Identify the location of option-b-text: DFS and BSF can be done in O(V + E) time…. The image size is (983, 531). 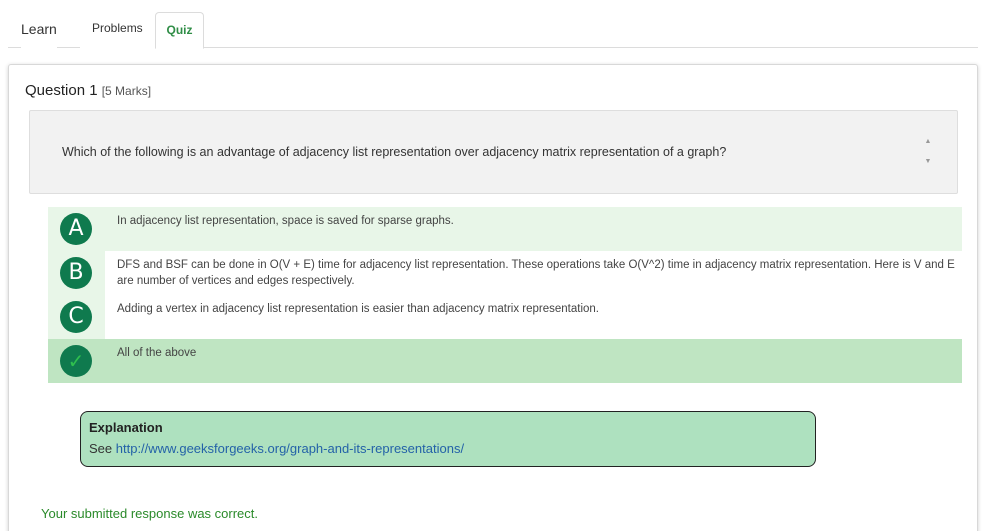
(536, 273).